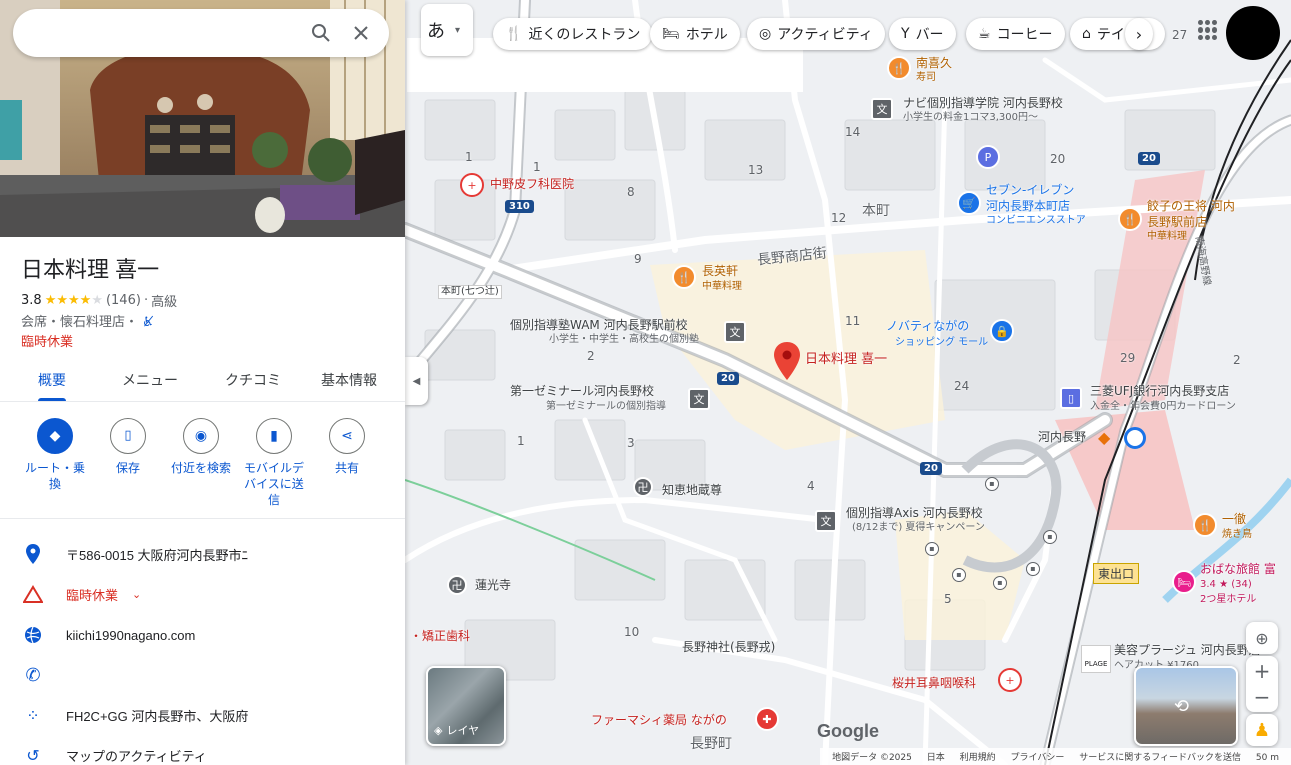 This screenshot has height=765, width=1291. I want to click on poi-gyoza-sub: 中華料理, so click(1167, 236).